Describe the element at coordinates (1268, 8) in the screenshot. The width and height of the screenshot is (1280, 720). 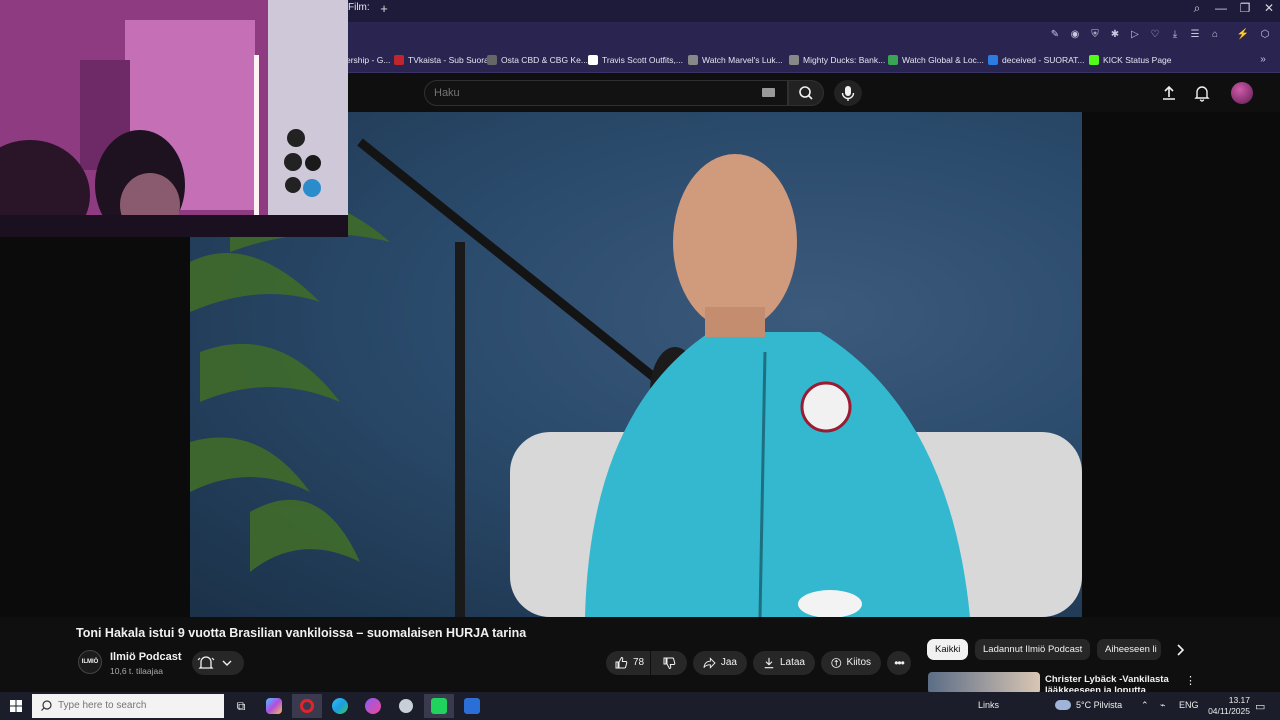
I see `close-button: ✕` at that location.